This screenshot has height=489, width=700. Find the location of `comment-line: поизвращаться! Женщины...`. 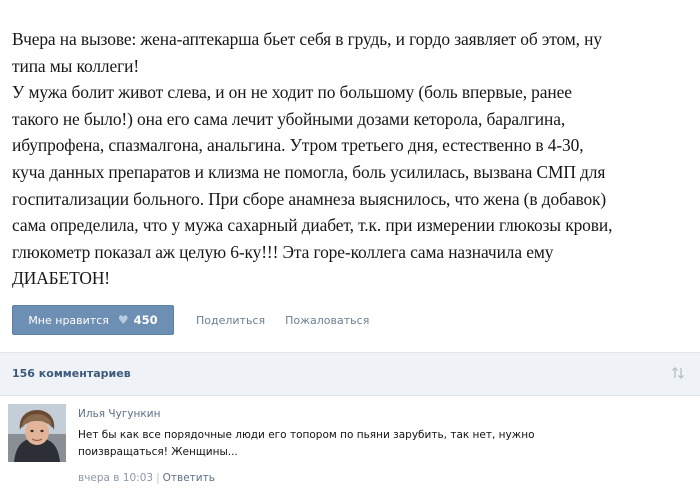

comment-line: поизвращаться! Женщины... is located at coordinates (158, 452).